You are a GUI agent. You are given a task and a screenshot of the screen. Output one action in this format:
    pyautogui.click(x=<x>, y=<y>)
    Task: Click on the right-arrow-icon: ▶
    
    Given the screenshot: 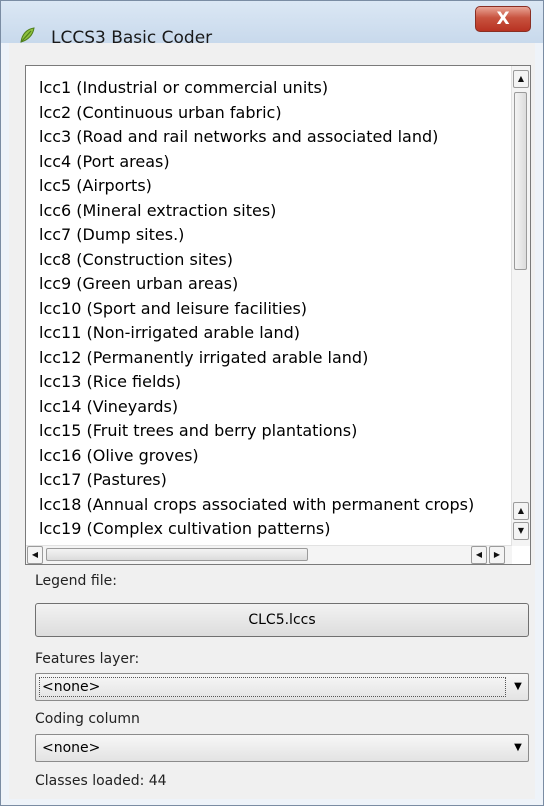 What is the action you would take?
    pyautogui.click(x=497, y=554)
    